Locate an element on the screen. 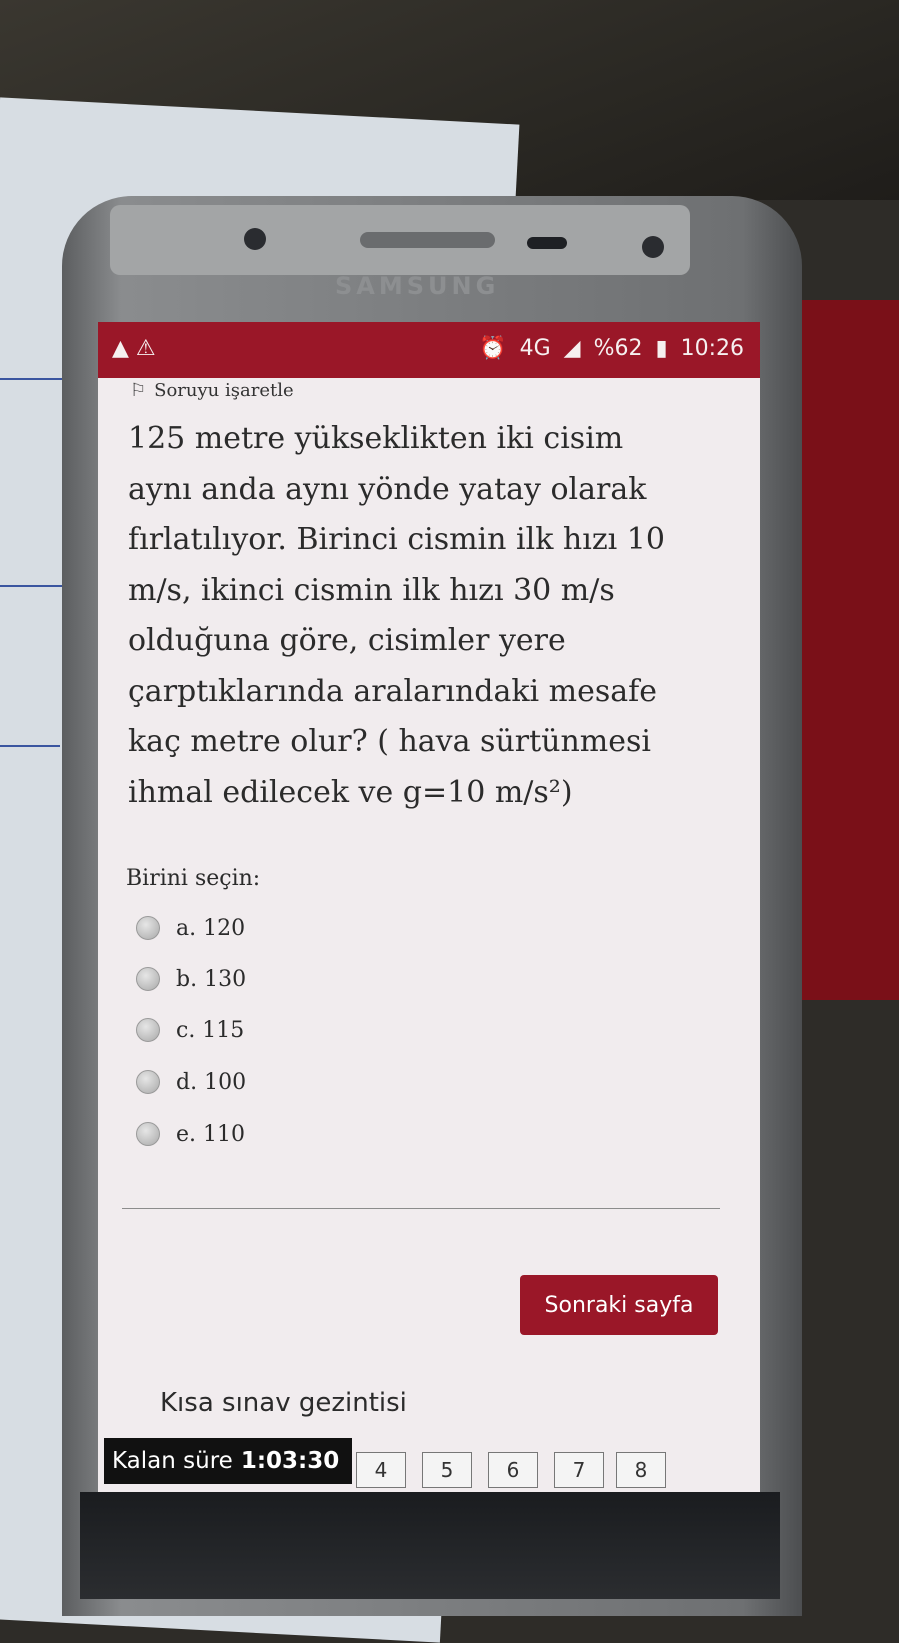 Image resolution: width=899 pixels, height=1643 pixels. quiz-page-button: 7 is located at coordinates (579, 1470).